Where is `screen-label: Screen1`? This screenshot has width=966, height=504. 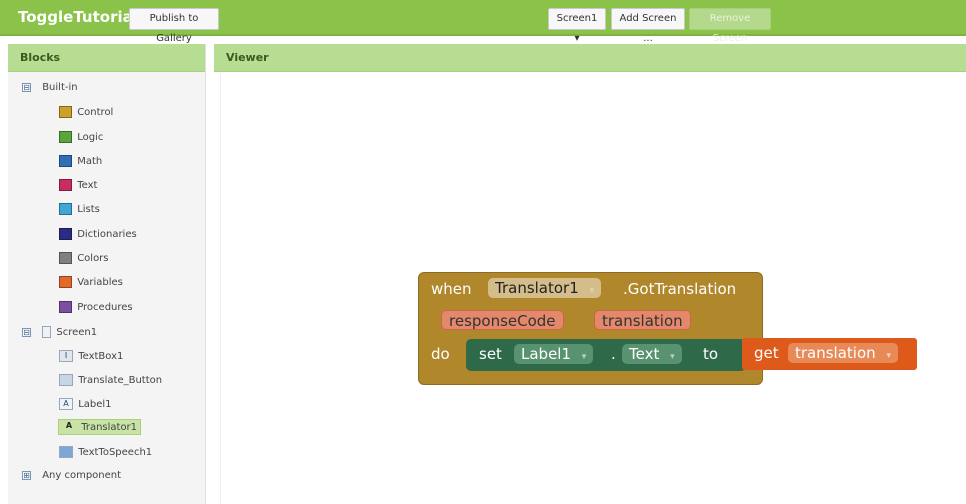 screen-label: Screen1 is located at coordinates (77, 332).